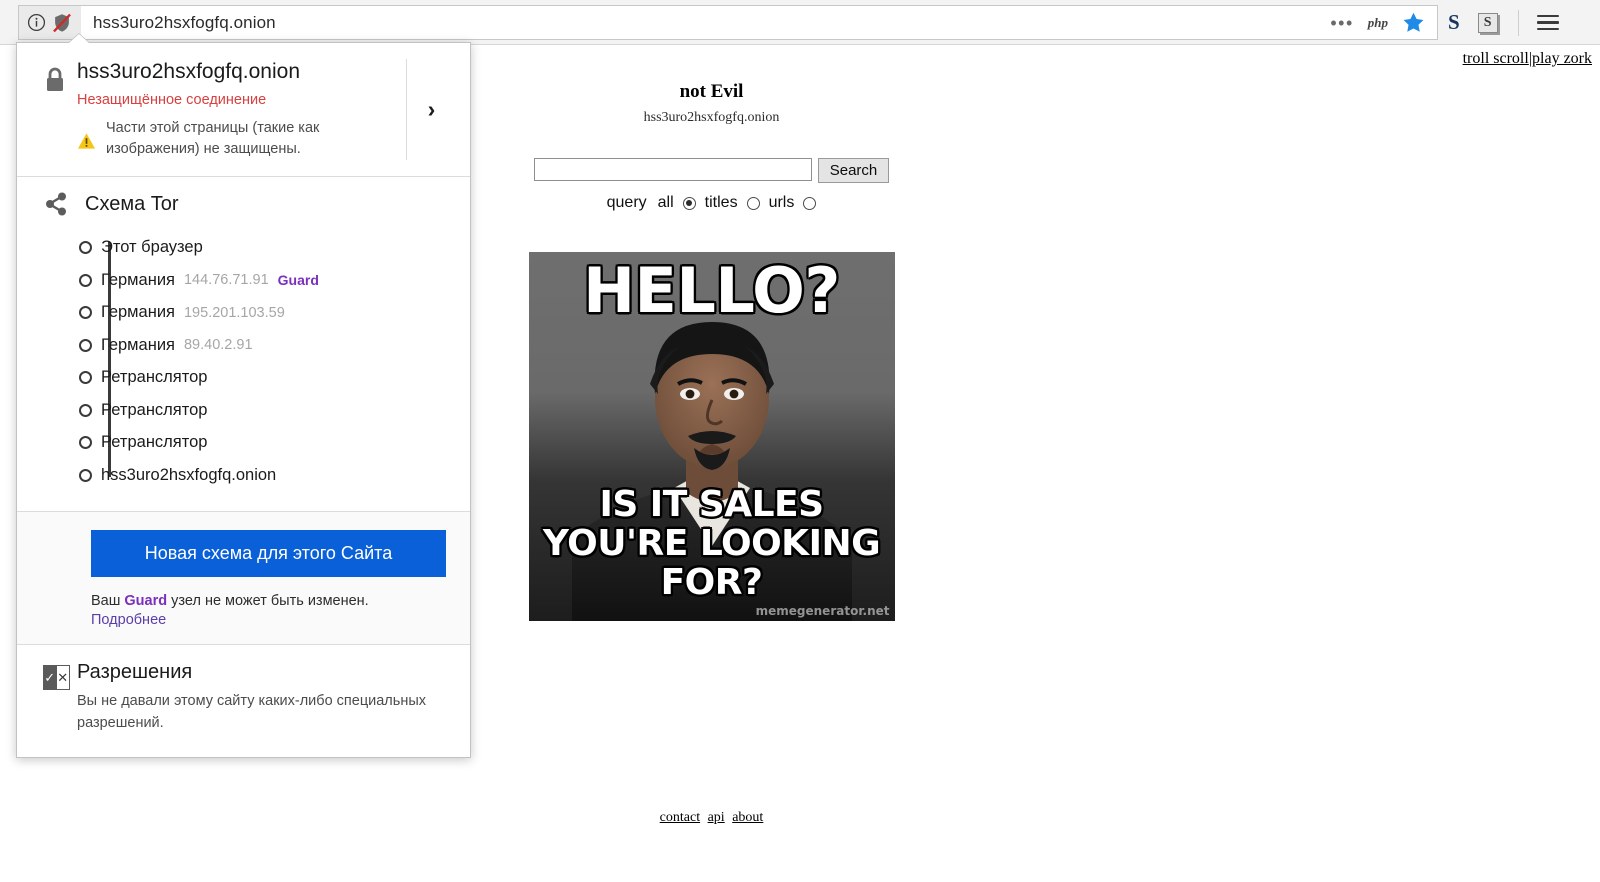  What do you see at coordinates (753, 203) in the screenshot?
I see `scope-radio-titles` at bounding box center [753, 203].